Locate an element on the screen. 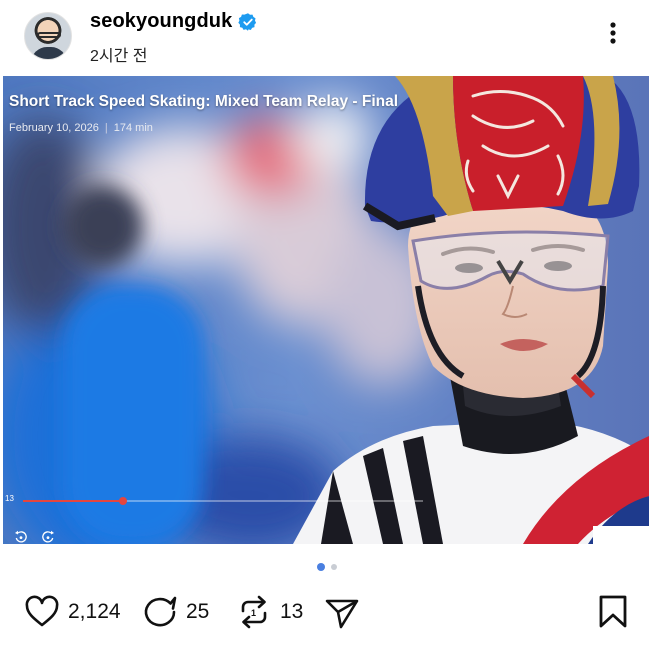 Image resolution: width=653 pixels, height=645 pixels. comment-button: 25 is located at coordinates (175, 612).